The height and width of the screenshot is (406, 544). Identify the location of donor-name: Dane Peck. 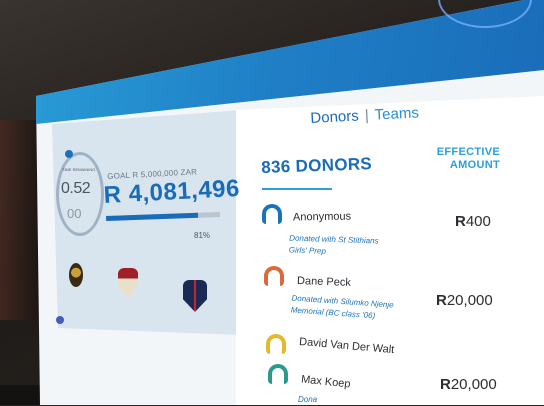
(324, 282).